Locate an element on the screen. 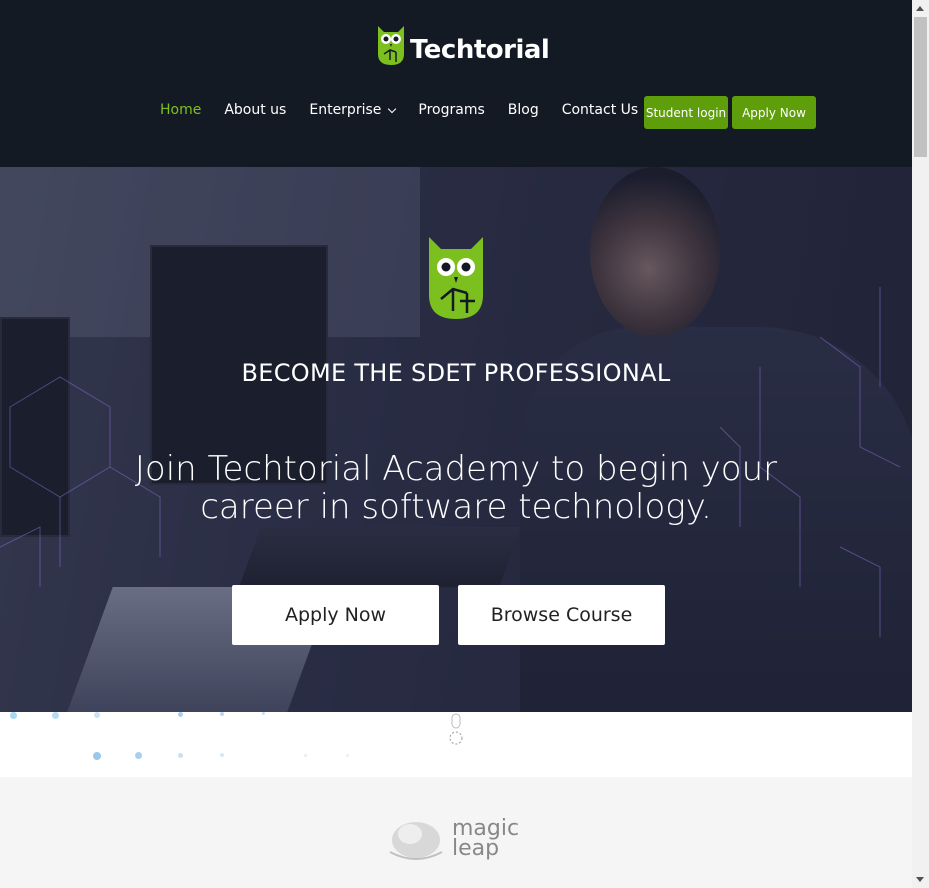 The image size is (929, 888). scroll-down-icon is located at coordinates (456, 729).